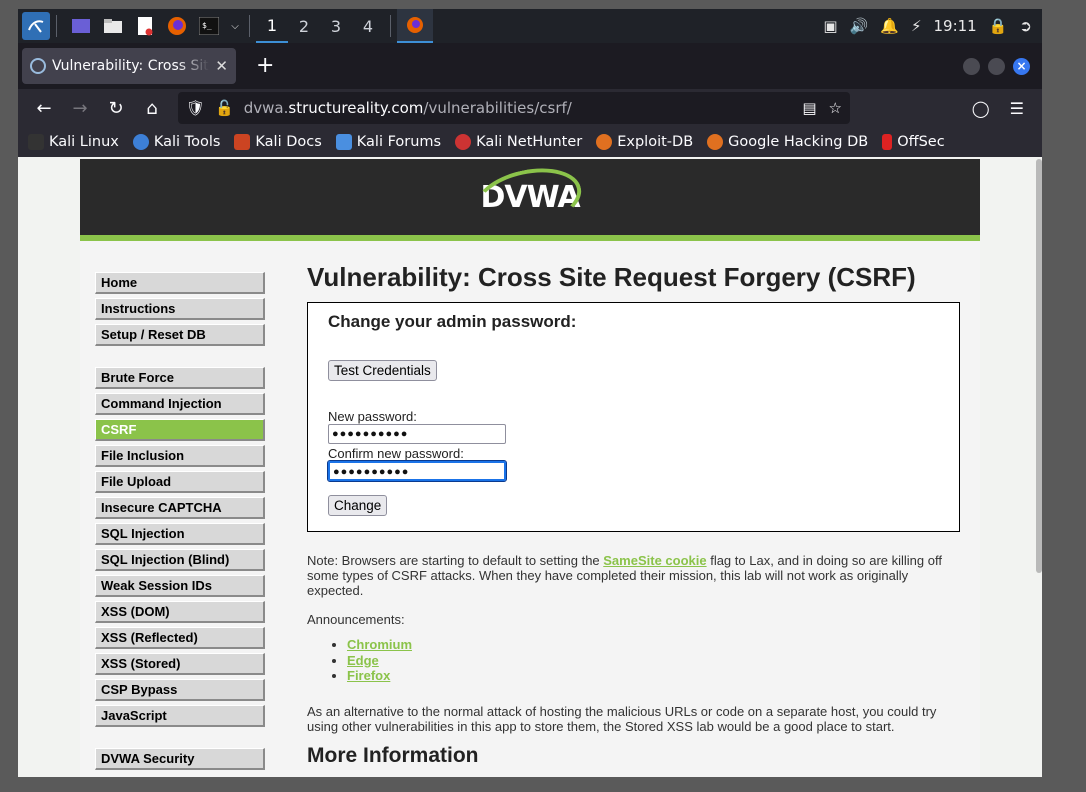 The height and width of the screenshot is (792, 1086). What do you see at coordinates (1039, 366) in the screenshot?
I see `page-scrollbar` at bounding box center [1039, 366].